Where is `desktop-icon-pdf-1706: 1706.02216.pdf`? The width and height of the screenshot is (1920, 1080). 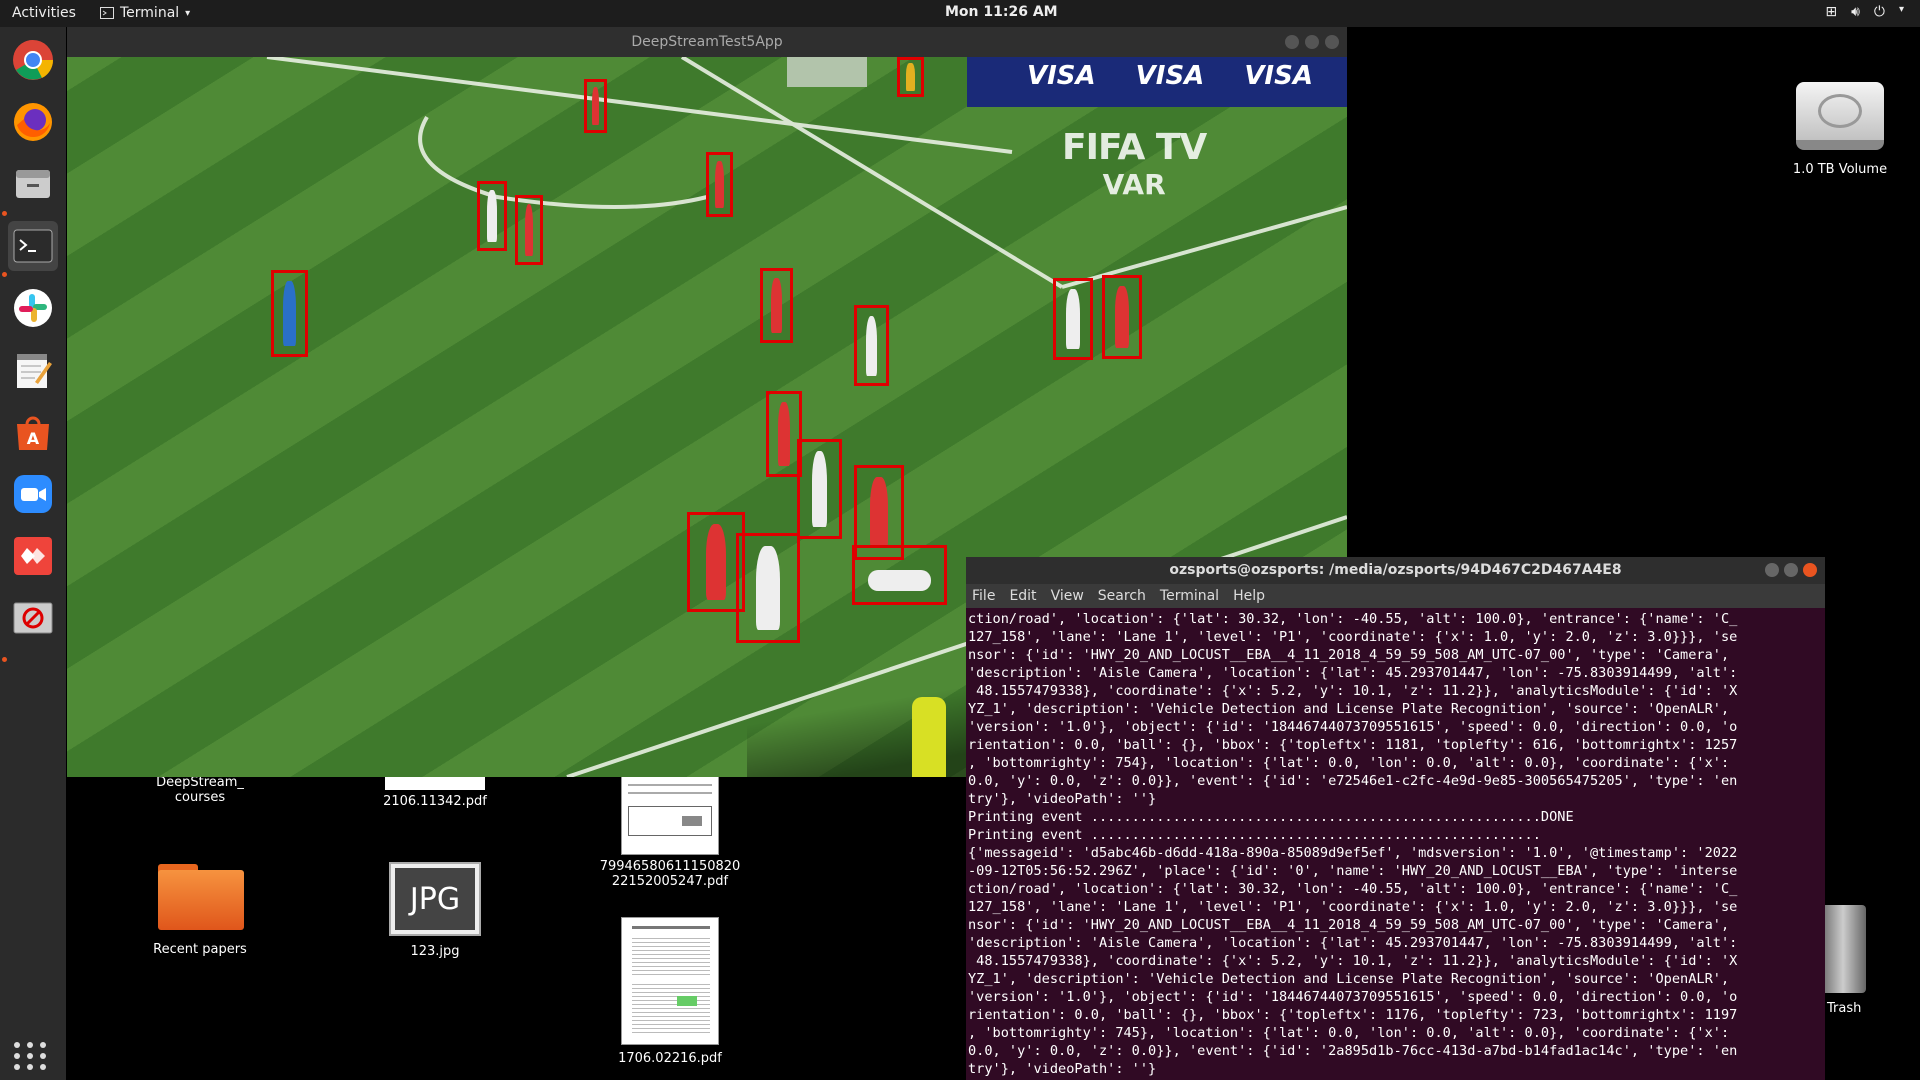
desktop-icon-pdf-1706: 1706.02216.pdf is located at coordinates (670, 991).